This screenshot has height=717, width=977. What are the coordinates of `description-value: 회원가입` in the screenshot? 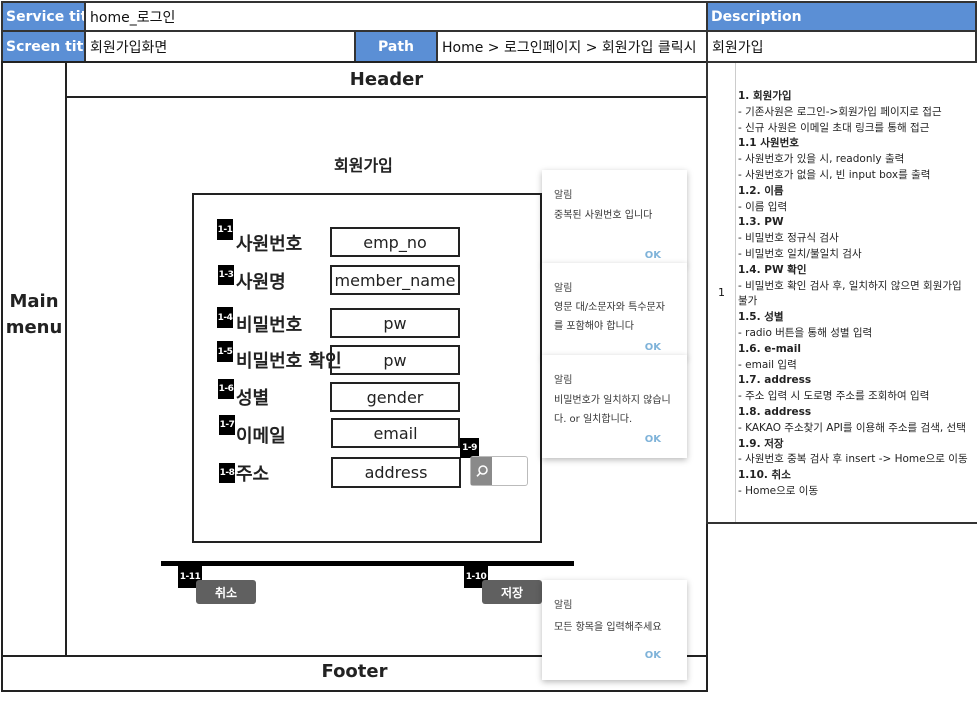 It's located at (841, 46).